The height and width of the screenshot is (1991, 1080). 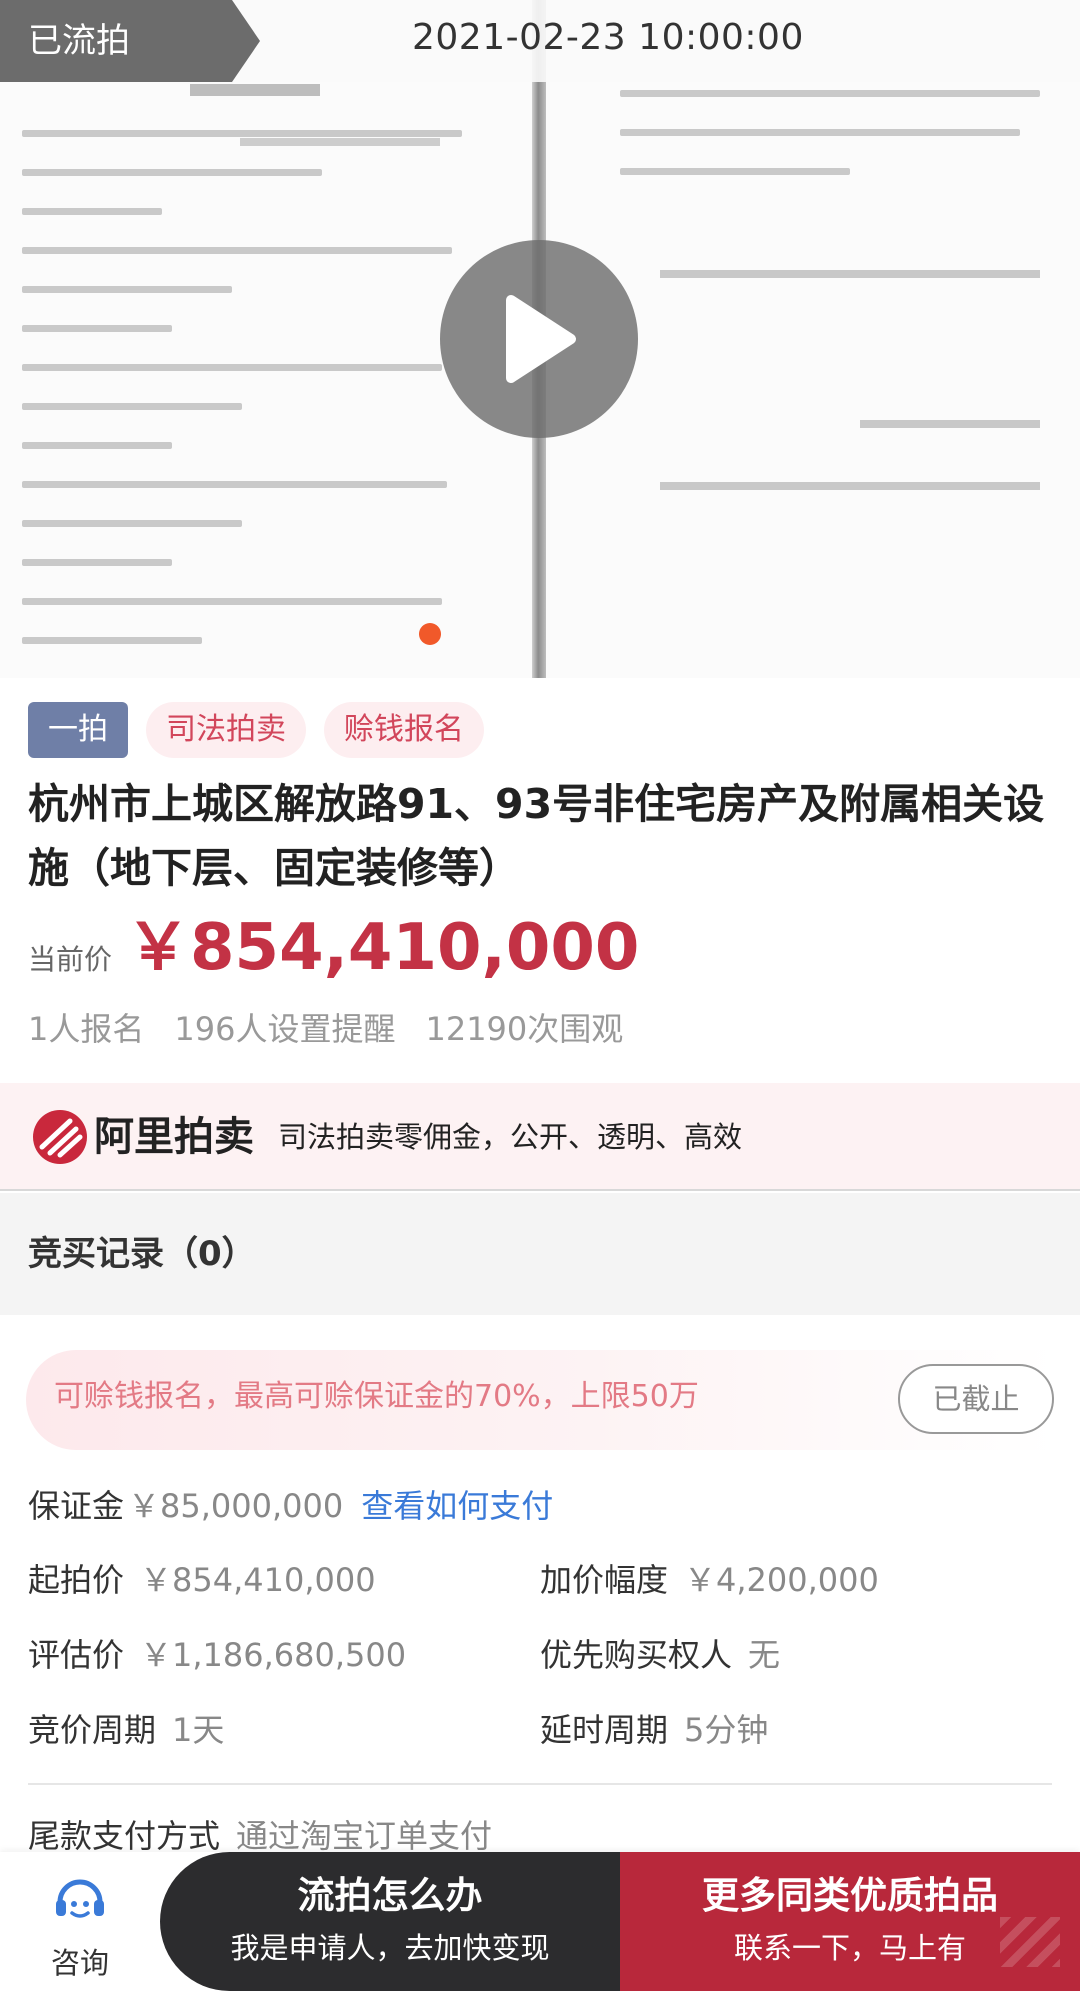 What do you see at coordinates (86, 1029) in the screenshot?
I see `signup-count: 1人报名` at bounding box center [86, 1029].